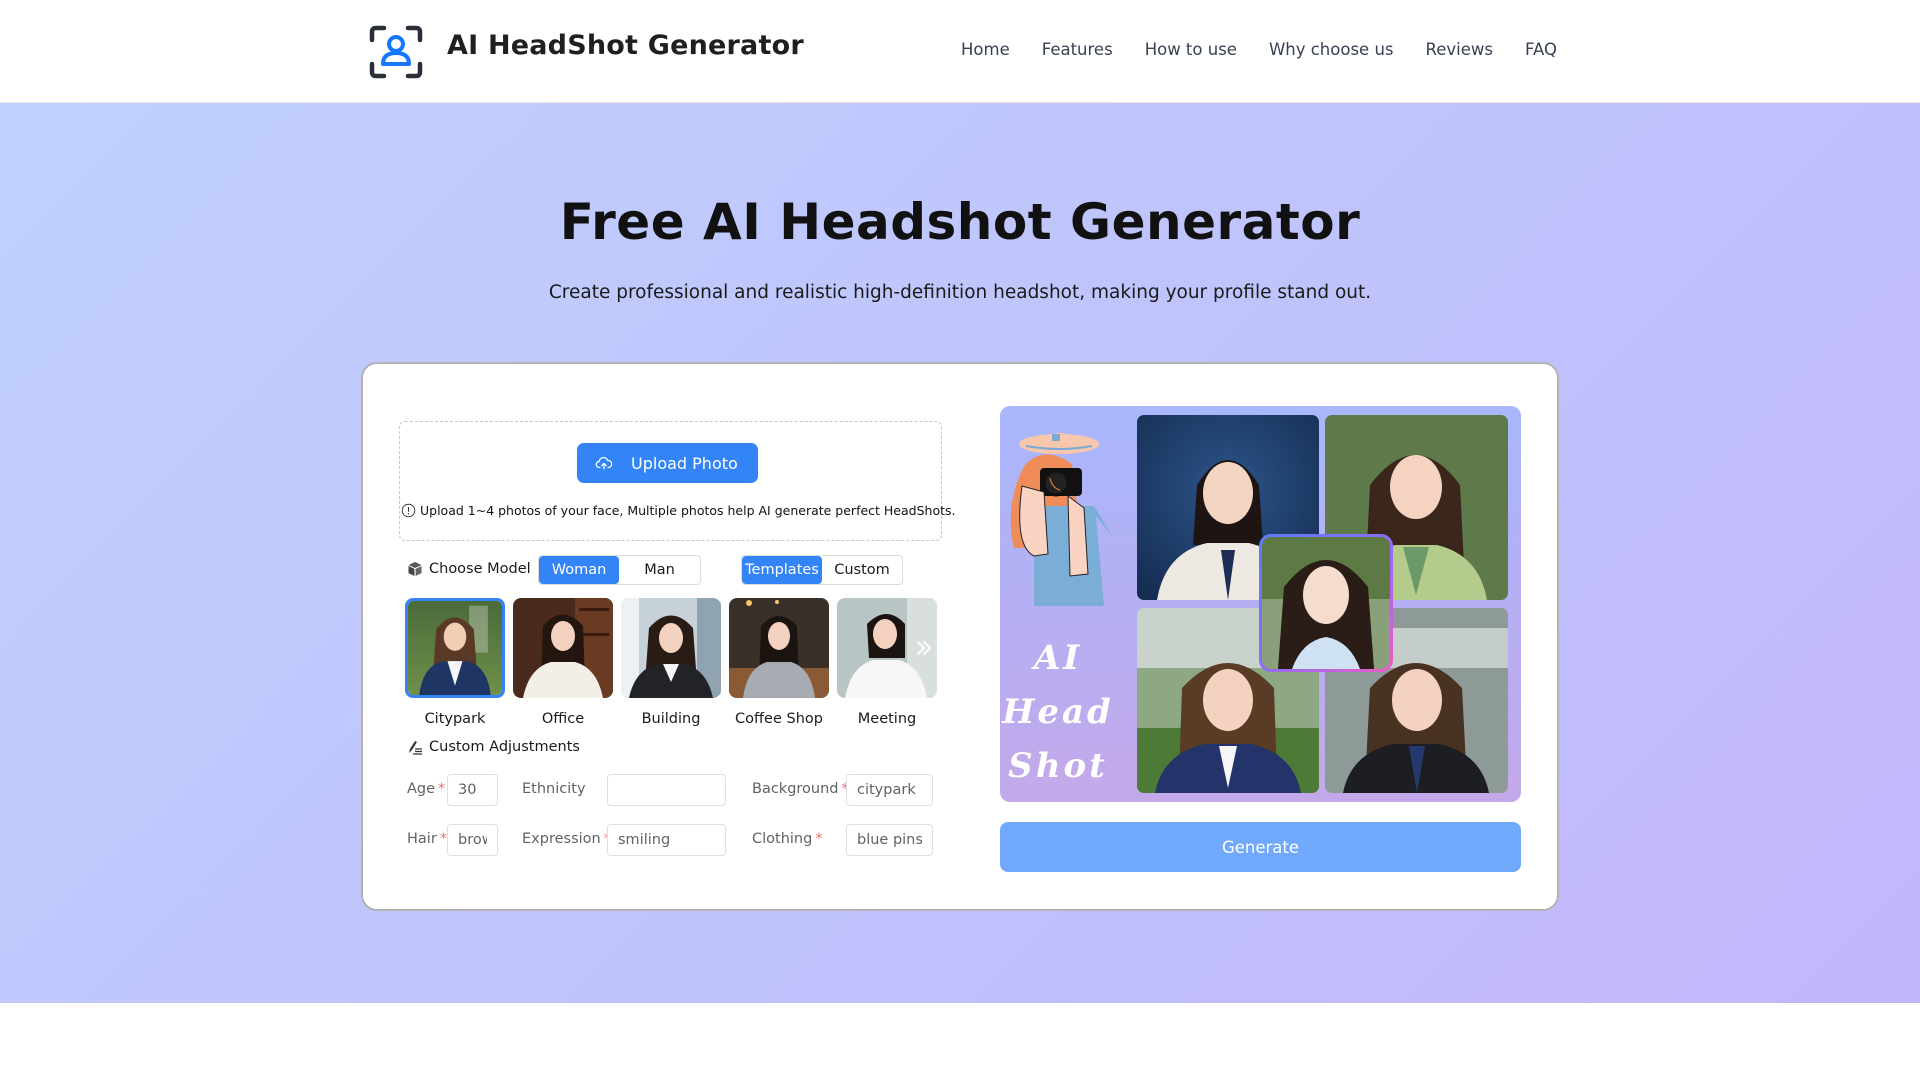 This screenshot has width=1920, height=1080. I want to click on nav-features: Features, so click(1077, 49).